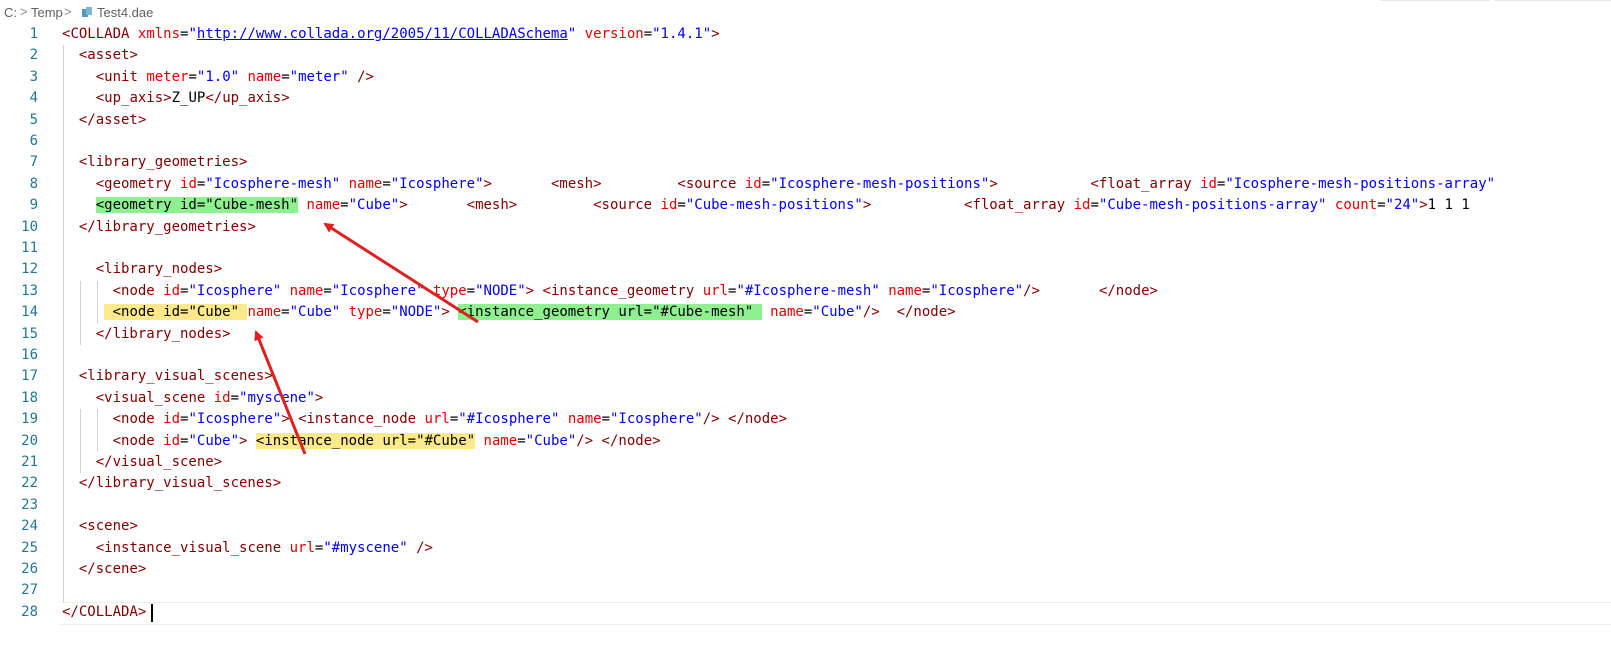 The image size is (1611, 659). I want to click on breadcrumb: C: > Temp > Test4.dae, so click(805, 12).